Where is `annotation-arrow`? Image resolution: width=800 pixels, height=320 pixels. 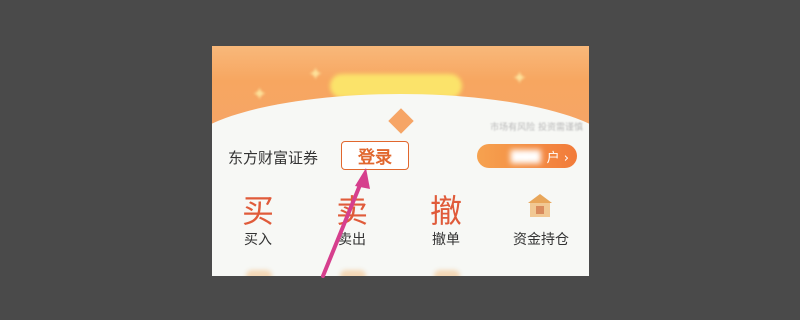 annotation-arrow is located at coordinates (345, 223).